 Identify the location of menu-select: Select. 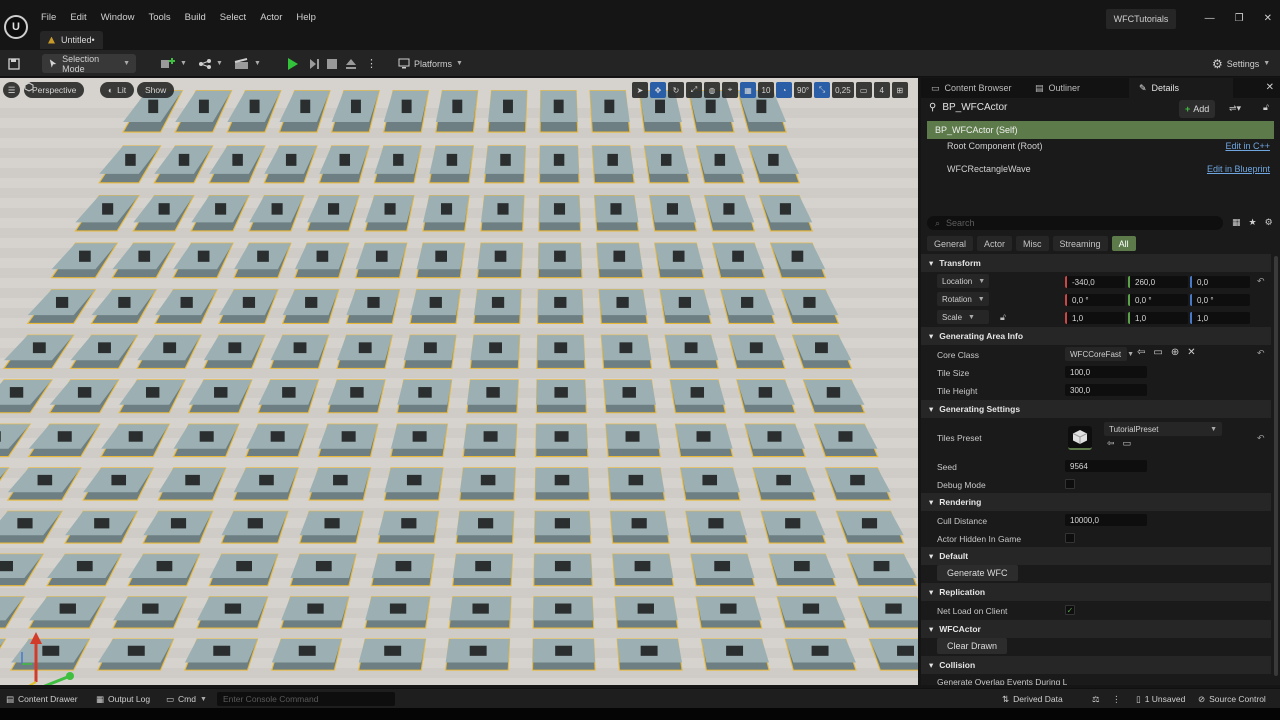
(233, 17).